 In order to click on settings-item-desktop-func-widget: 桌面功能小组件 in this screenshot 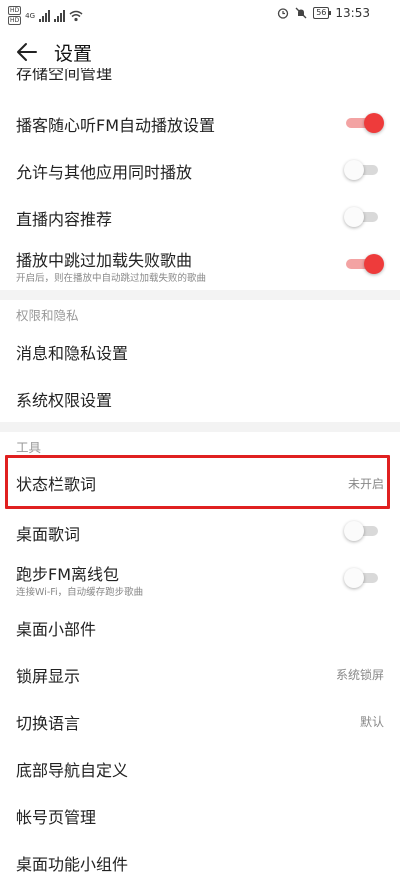, I will do `click(200, 861)`.